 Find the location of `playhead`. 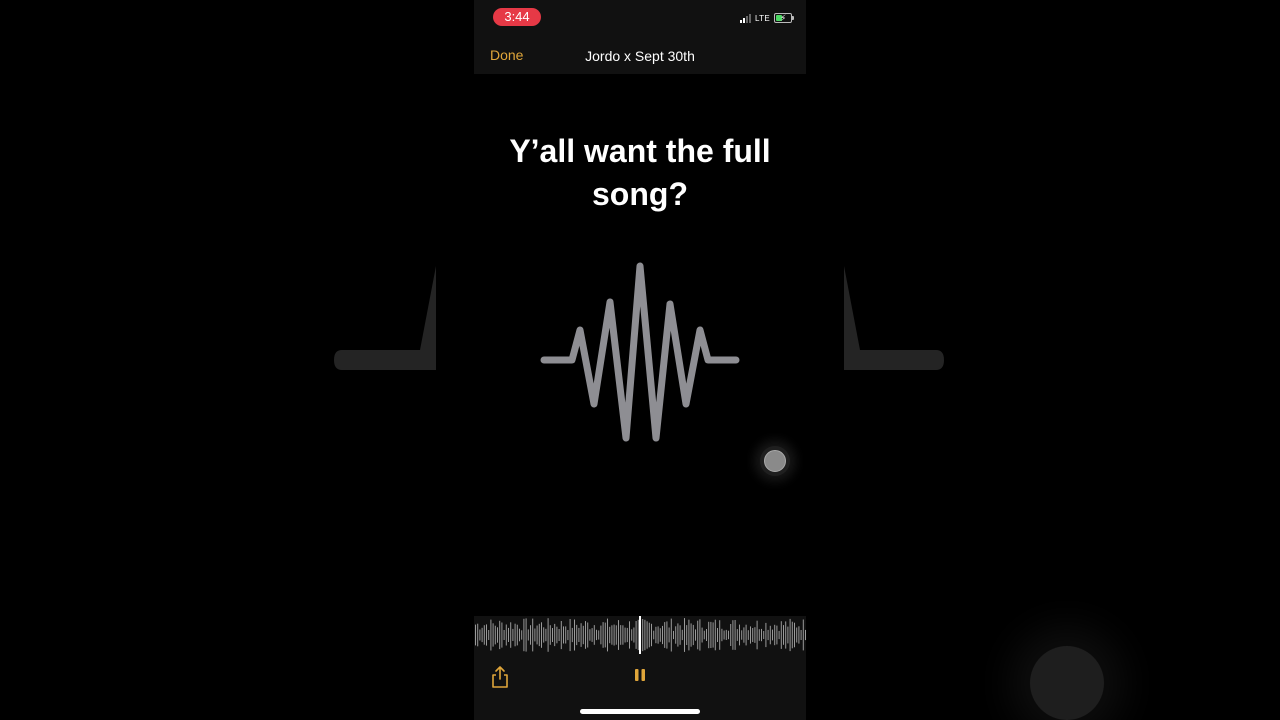

playhead is located at coordinates (640, 635).